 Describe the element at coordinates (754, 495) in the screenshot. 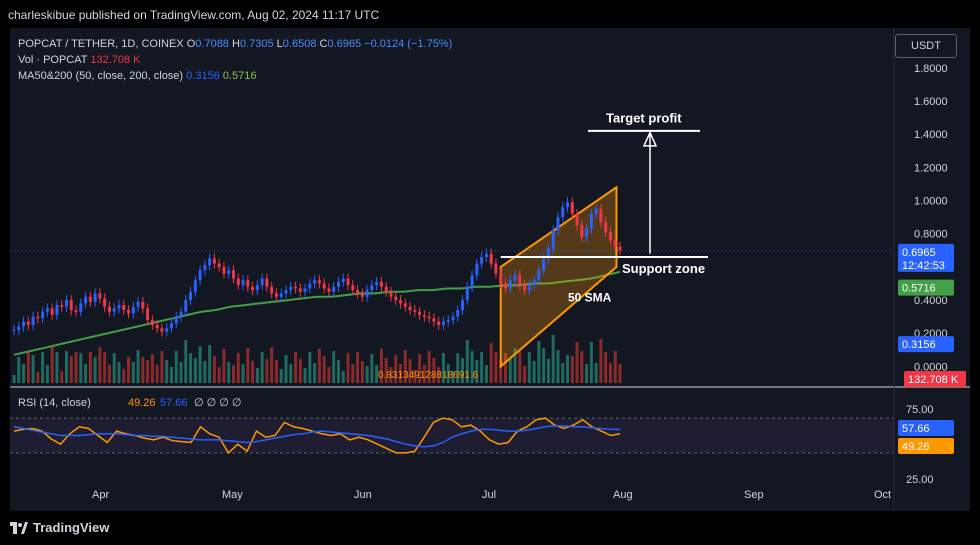

I see `time-tick-label: Sep` at that location.